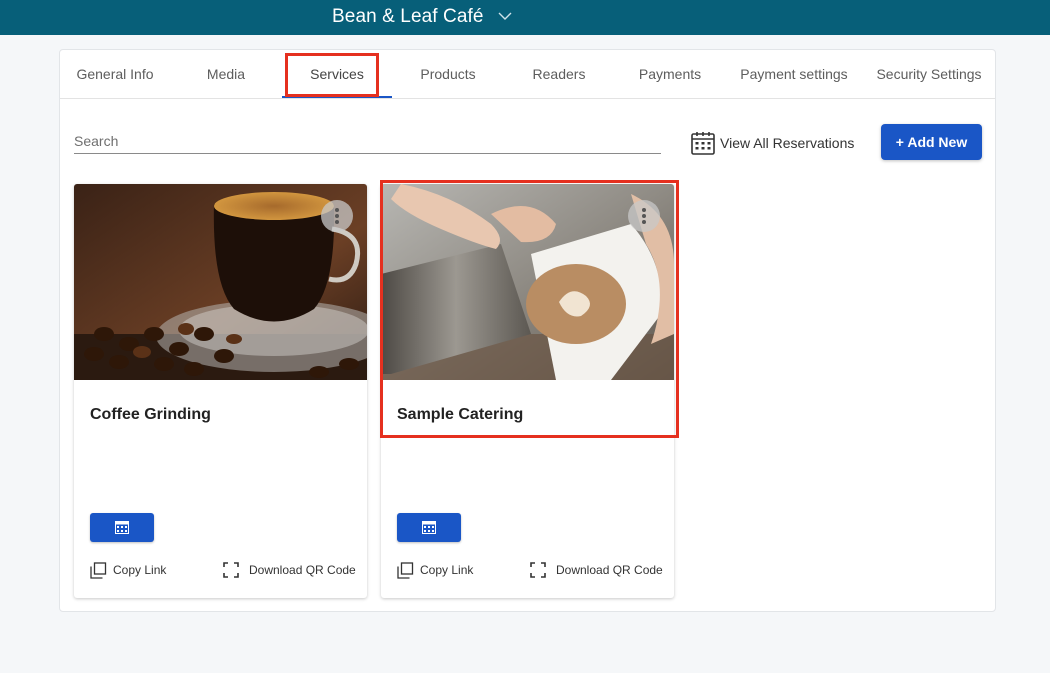 This screenshot has width=1050, height=673. I want to click on venue-switcher: Bean & Leaf Café, so click(422, 16).